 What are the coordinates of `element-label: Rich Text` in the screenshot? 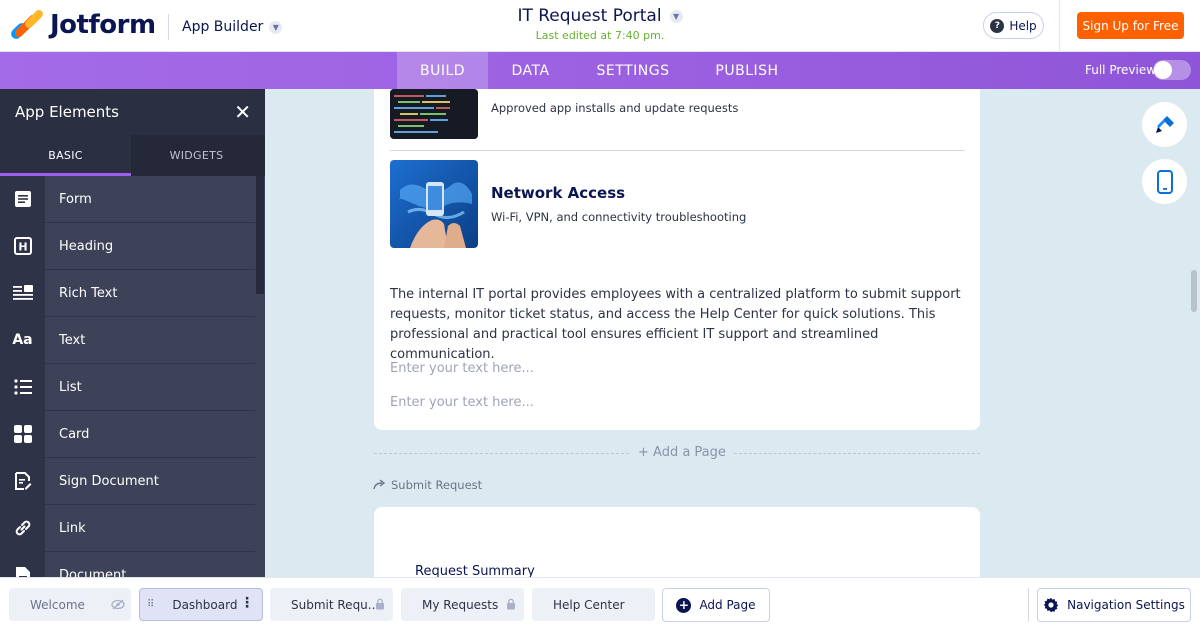 It's located at (155, 293).